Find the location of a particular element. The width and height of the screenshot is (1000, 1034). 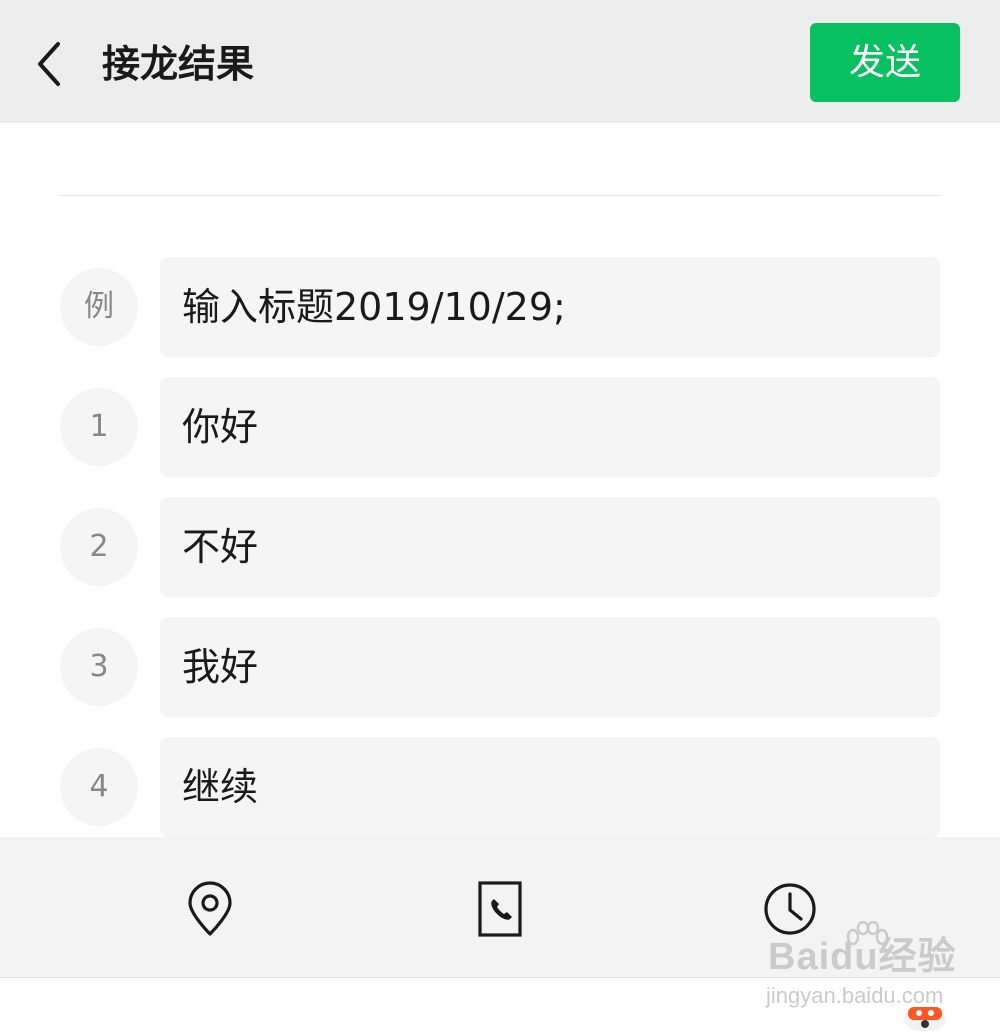

example-entry-field: 输入标题2019/10/29; is located at coordinates (550, 307).